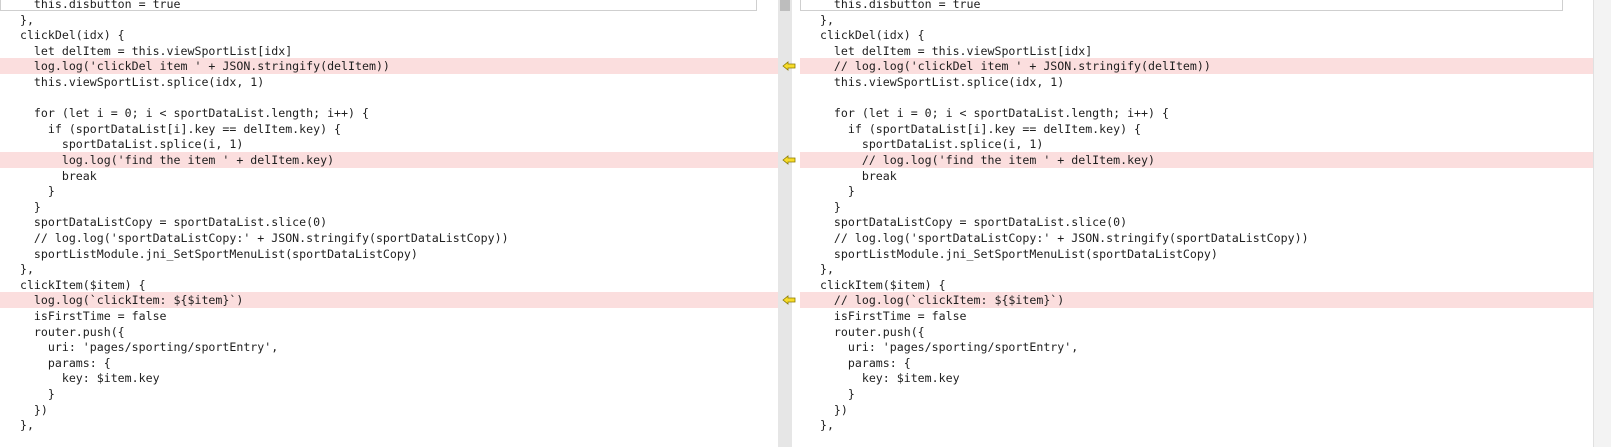 Image resolution: width=1611 pixels, height=447 pixels. Describe the element at coordinates (389, 51) in the screenshot. I see `left-code-line: let delItem = this.viewSportList[idx]` at that location.